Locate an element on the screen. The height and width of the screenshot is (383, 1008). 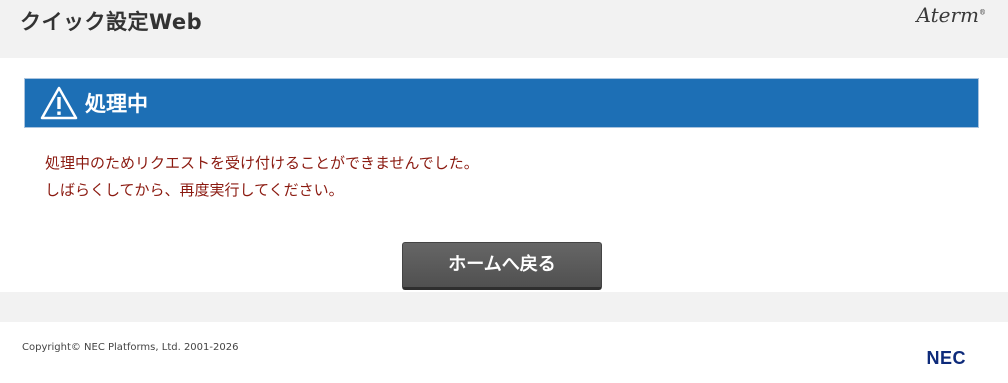
brand-mark: ® is located at coordinates (982, 12).